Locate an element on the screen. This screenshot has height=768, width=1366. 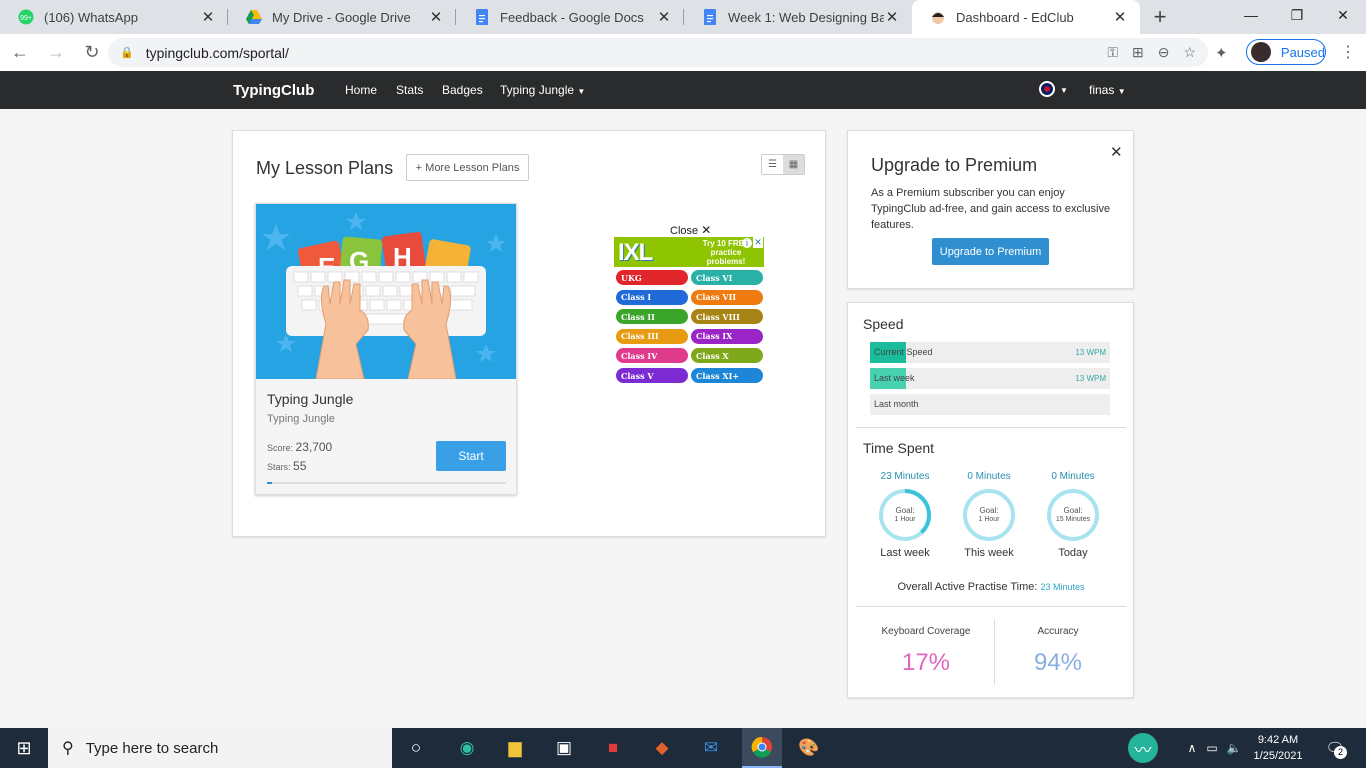
window-controls: — ❐ ✕ is located at coordinates (1297, 15).